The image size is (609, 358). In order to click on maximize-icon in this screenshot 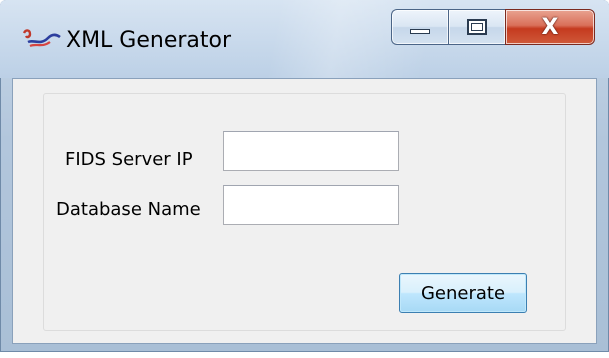, I will do `click(477, 27)`.